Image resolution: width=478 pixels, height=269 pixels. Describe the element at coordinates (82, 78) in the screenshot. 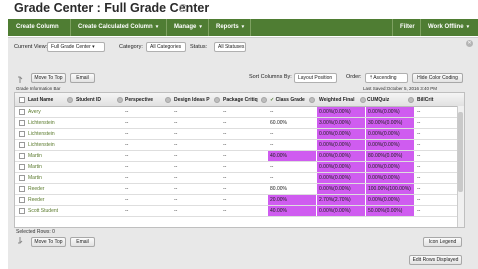

I see `email-button: Email` at that location.